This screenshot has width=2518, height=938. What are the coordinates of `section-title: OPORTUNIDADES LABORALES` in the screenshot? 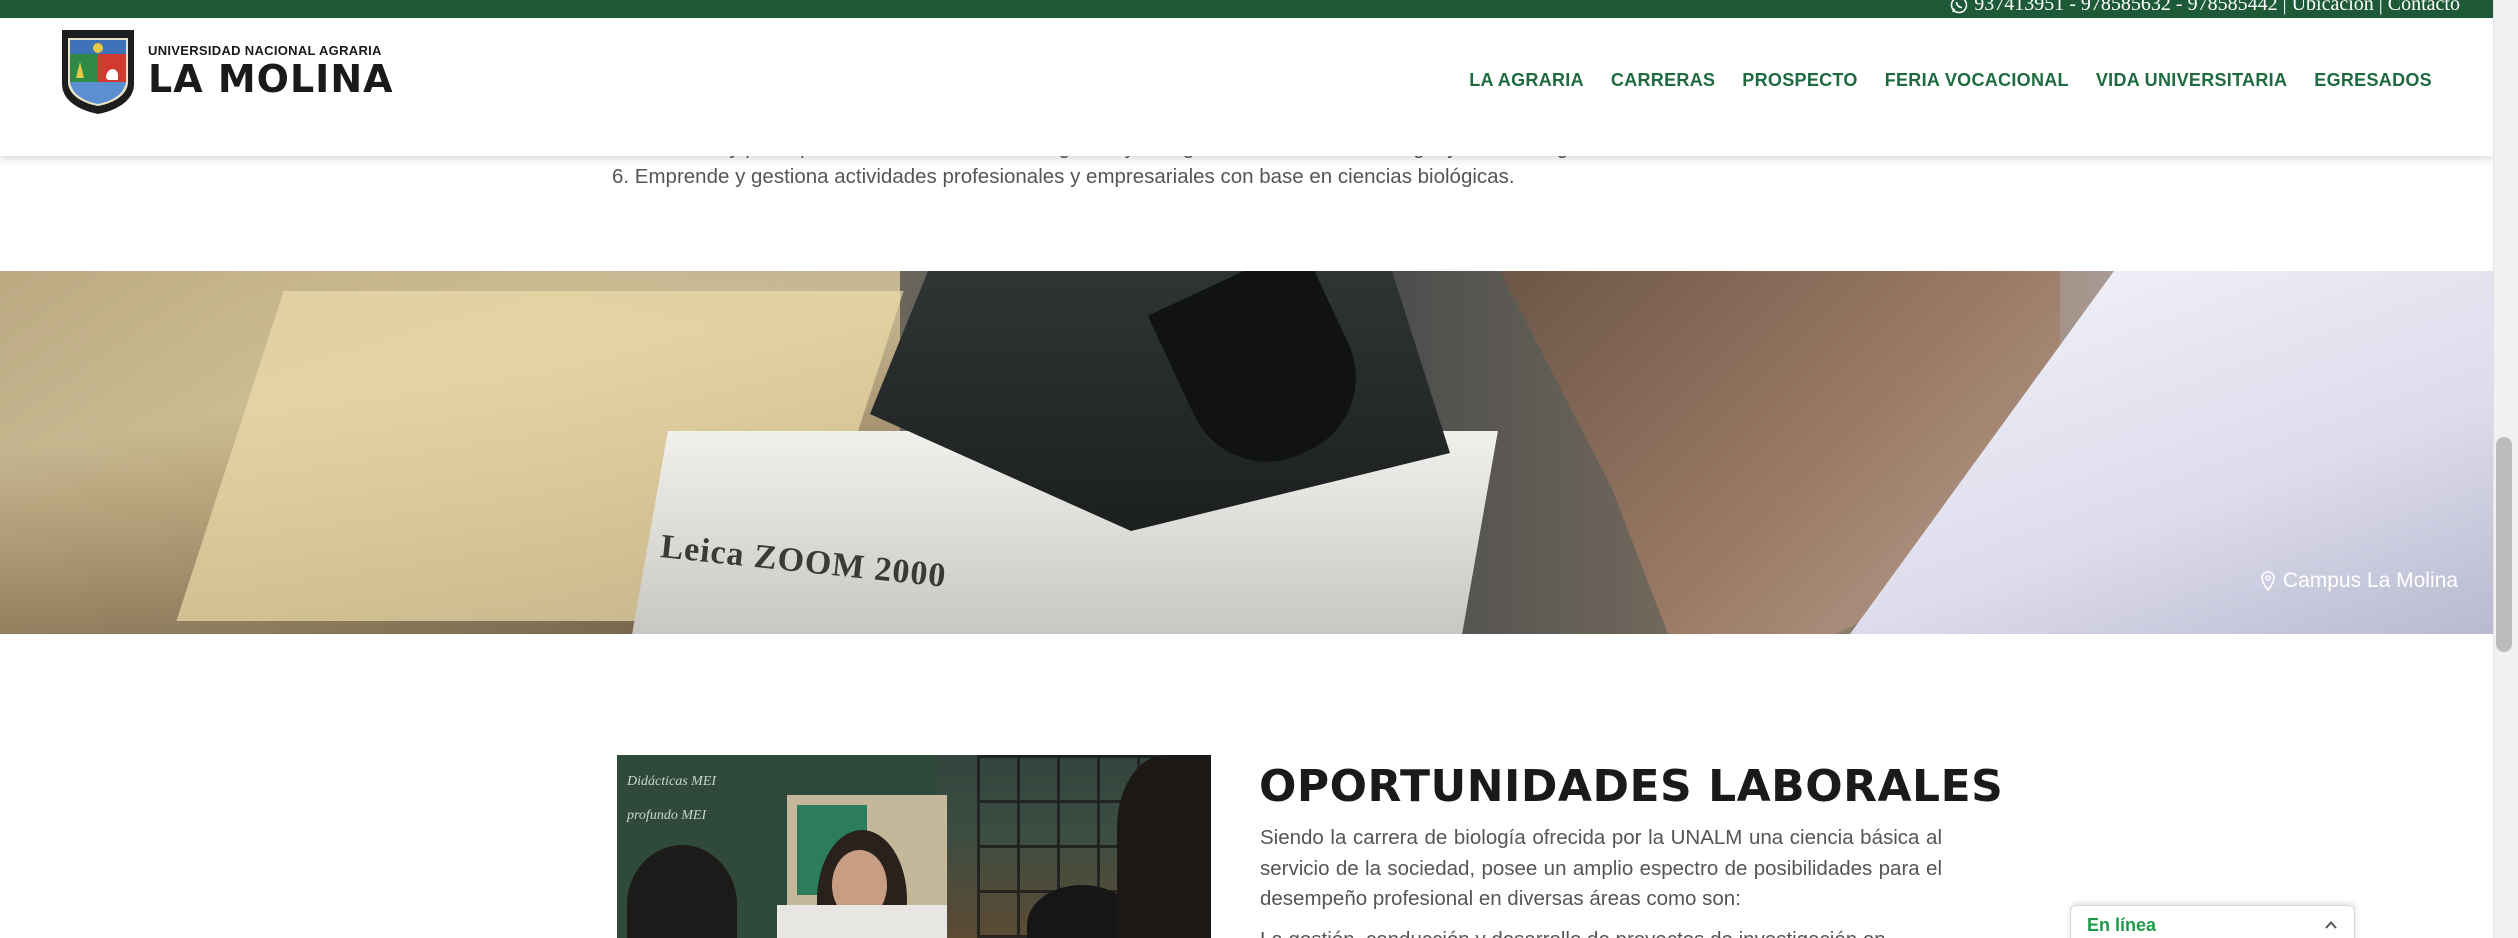 It's located at (1631, 786).